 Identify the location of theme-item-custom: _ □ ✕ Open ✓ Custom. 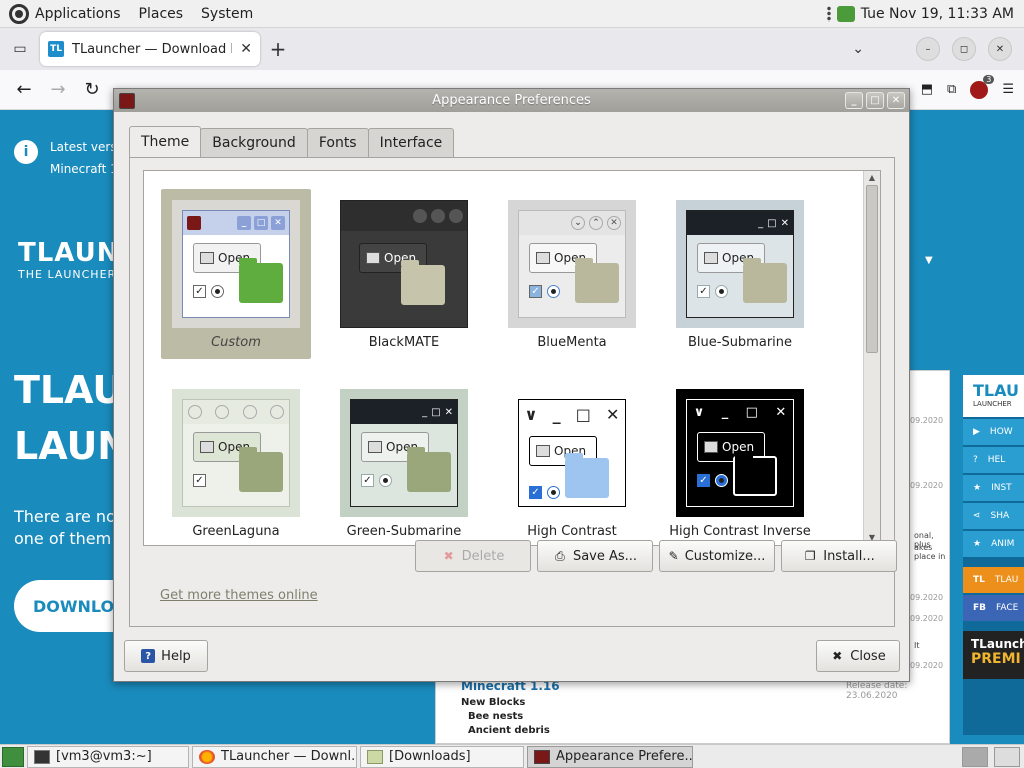
(236, 274).